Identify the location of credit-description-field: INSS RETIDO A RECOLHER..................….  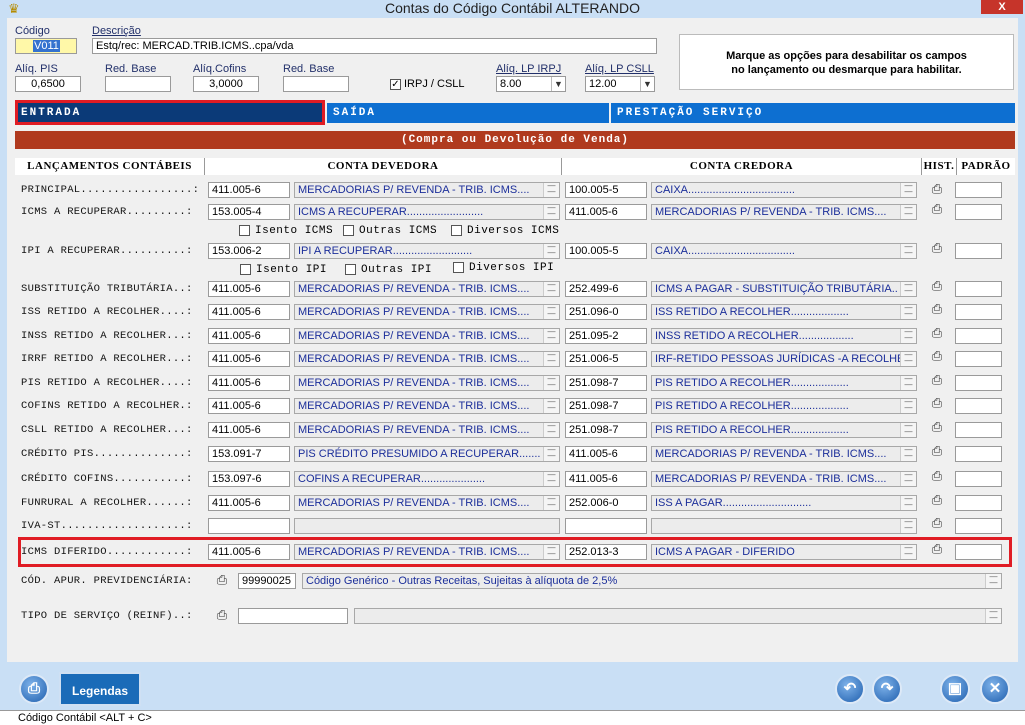
(784, 336).